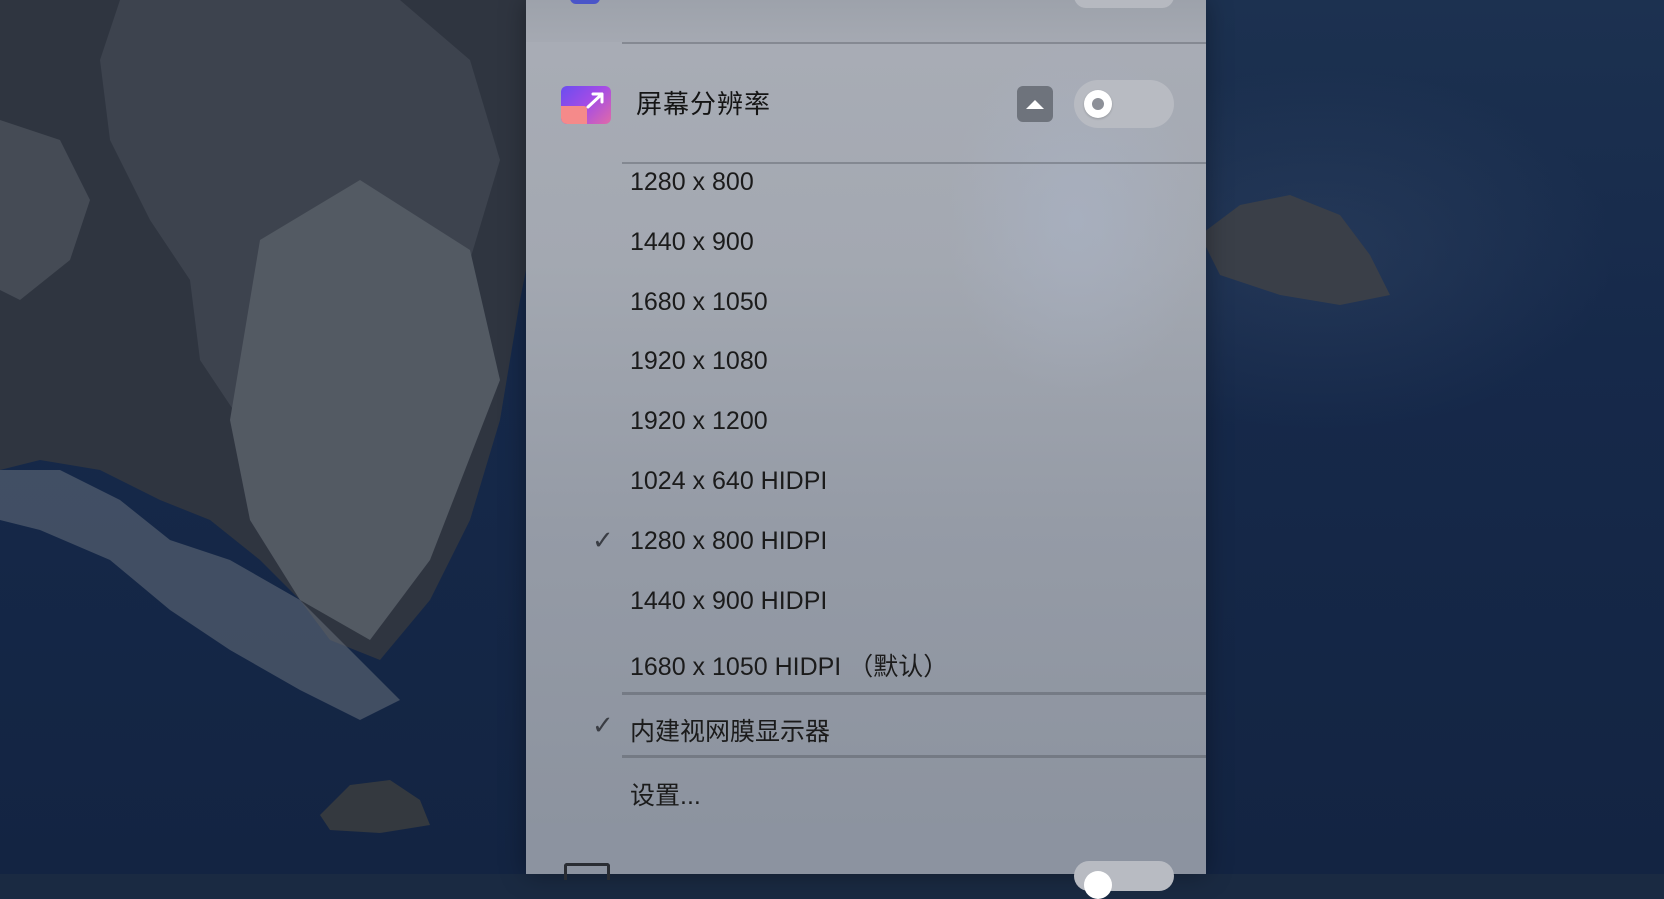 Image resolution: width=1664 pixels, height=899 pixels. I want to click on screen-resolution-app-icon, so click(586, 105).